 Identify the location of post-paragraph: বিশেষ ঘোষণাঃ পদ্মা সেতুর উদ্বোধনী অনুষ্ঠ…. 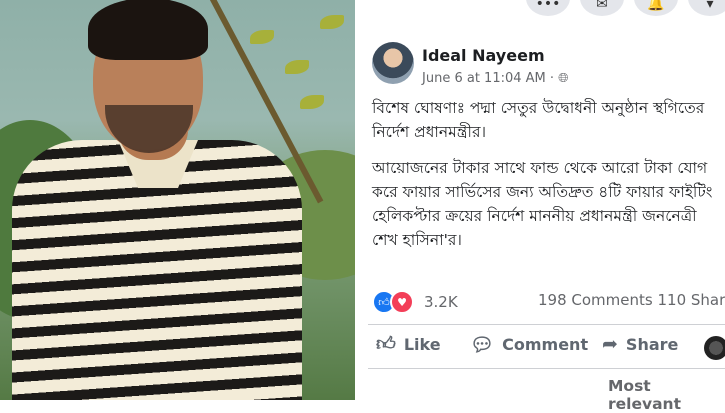
(548, 120).